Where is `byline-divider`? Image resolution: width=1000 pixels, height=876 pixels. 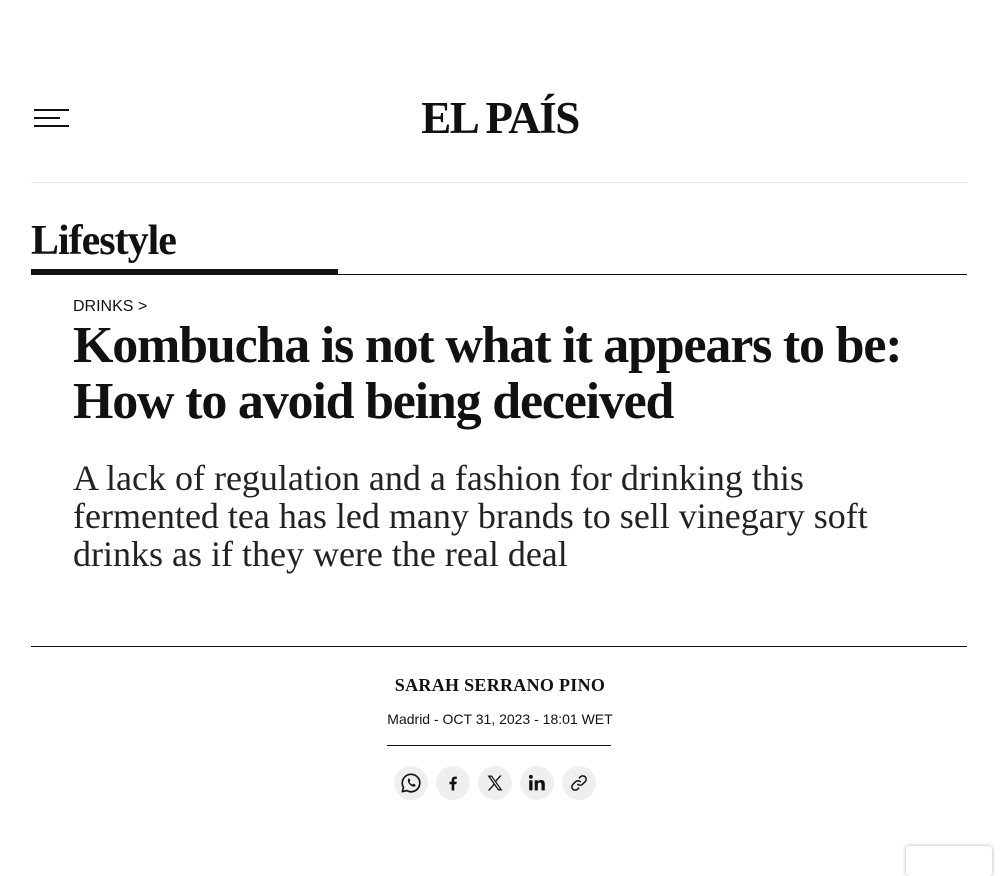
byline-divider is located at coordinates (499, 646).